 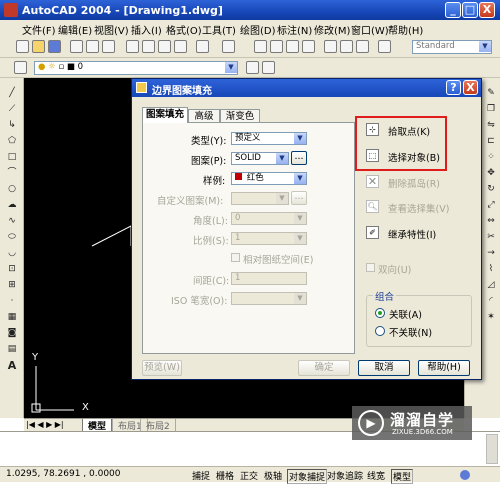 What do you see at coordinates (258, 29) in the screenshot?
I see `menu-draw: 绘图(D)` at bounding box center [258, 29].